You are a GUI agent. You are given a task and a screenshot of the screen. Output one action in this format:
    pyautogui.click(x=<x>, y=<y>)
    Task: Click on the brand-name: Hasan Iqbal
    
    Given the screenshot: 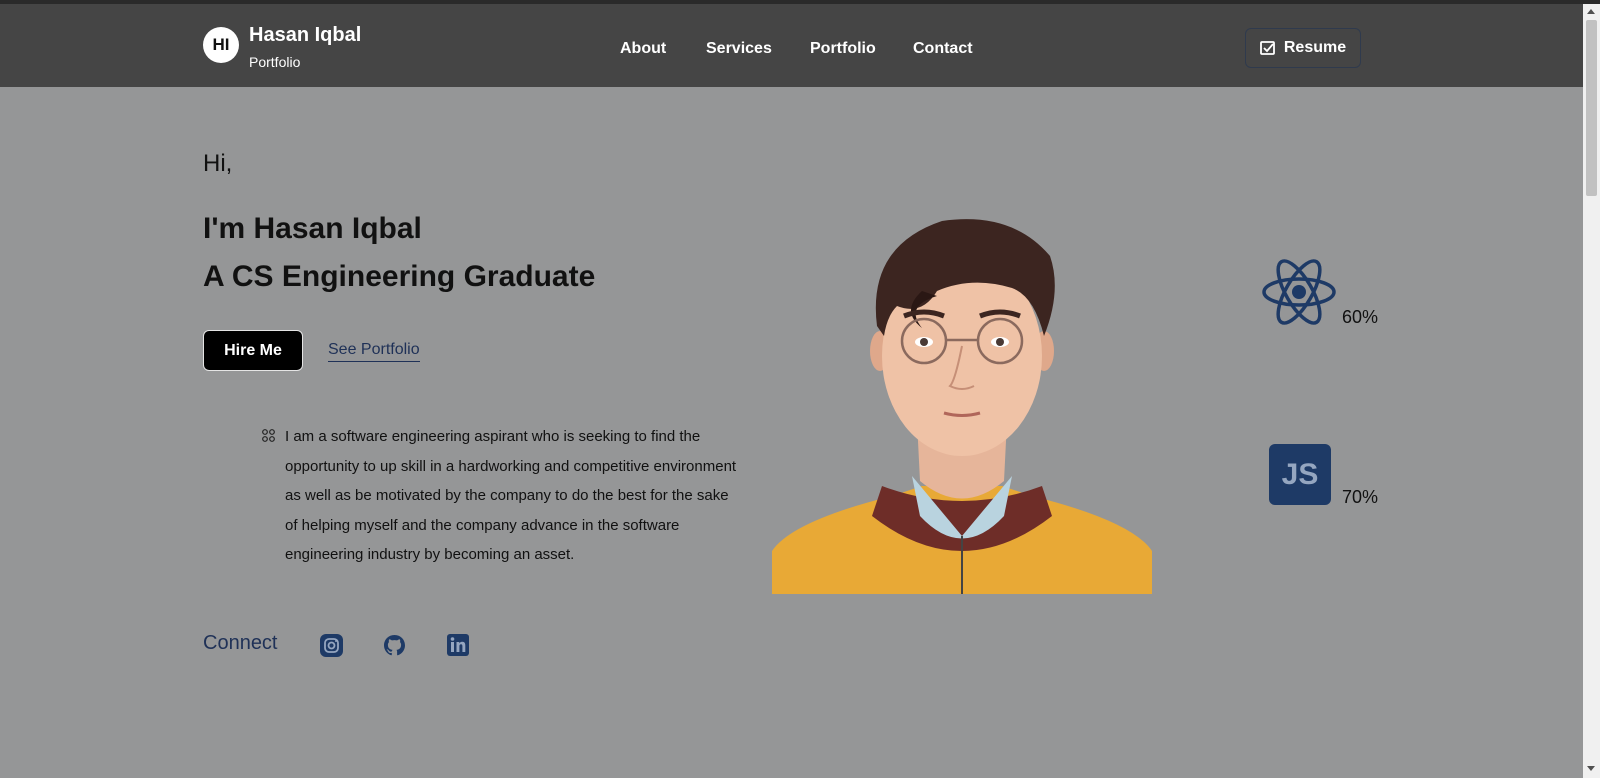 What is the action you would take?
    pyautogui.click(x=305, y=35)
    